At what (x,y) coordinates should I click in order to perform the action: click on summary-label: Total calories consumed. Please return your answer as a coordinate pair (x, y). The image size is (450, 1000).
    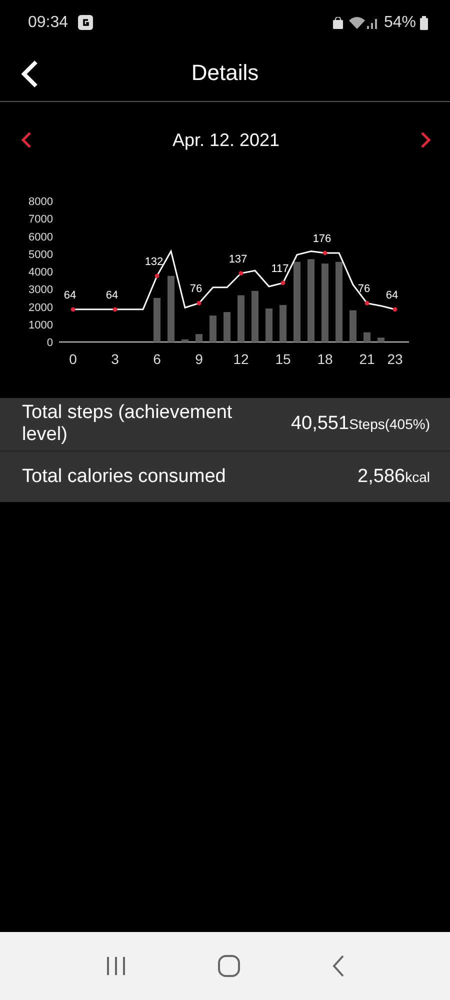
    Looking at the image, I should click on (124, 477).